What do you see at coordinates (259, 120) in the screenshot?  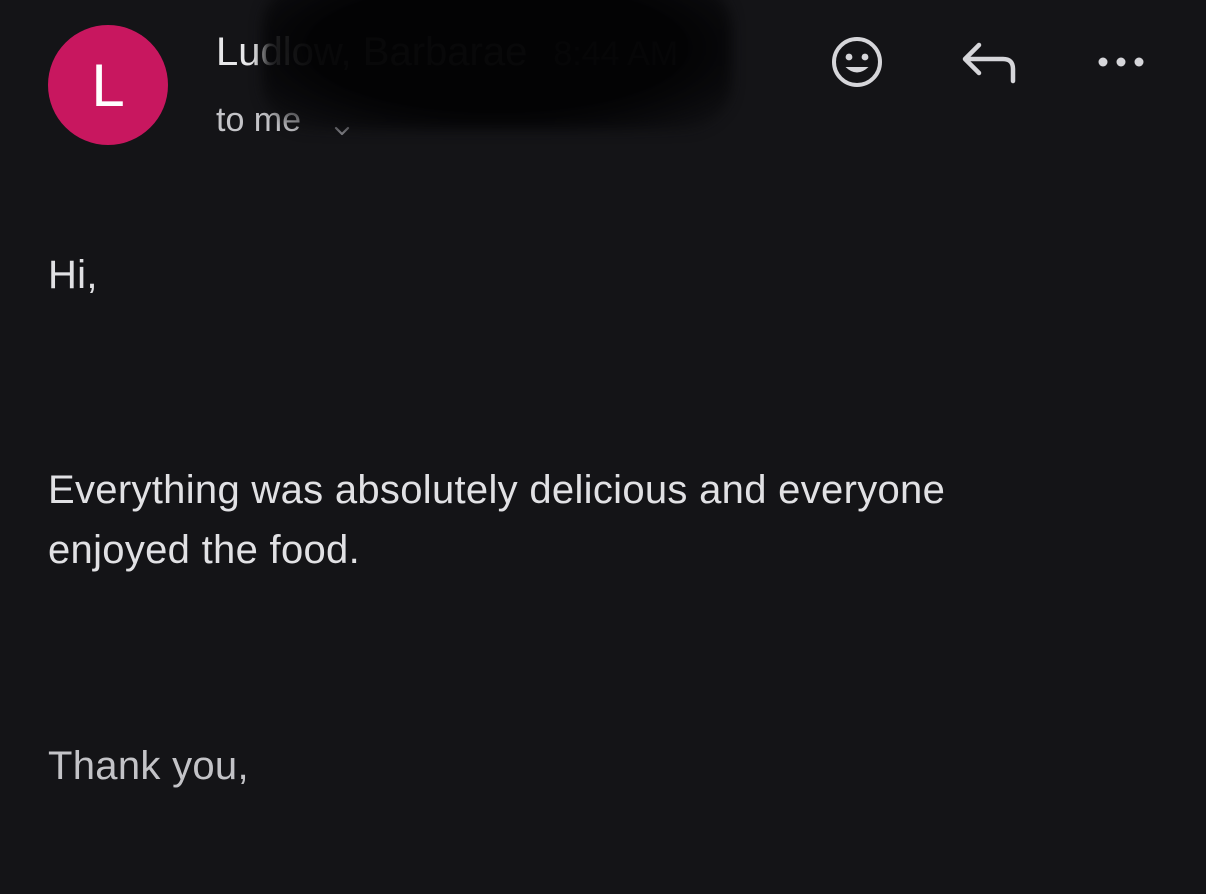 I see `recipient-label: to me` at bounding box center [259, 120].